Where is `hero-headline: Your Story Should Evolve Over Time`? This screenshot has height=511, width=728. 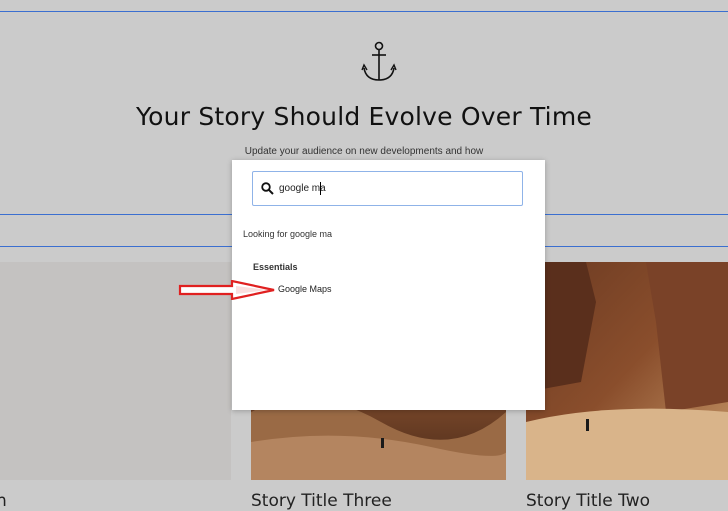 hero-headline: Your Story Should Evolve Over Time is located at coordinates (364, 116).